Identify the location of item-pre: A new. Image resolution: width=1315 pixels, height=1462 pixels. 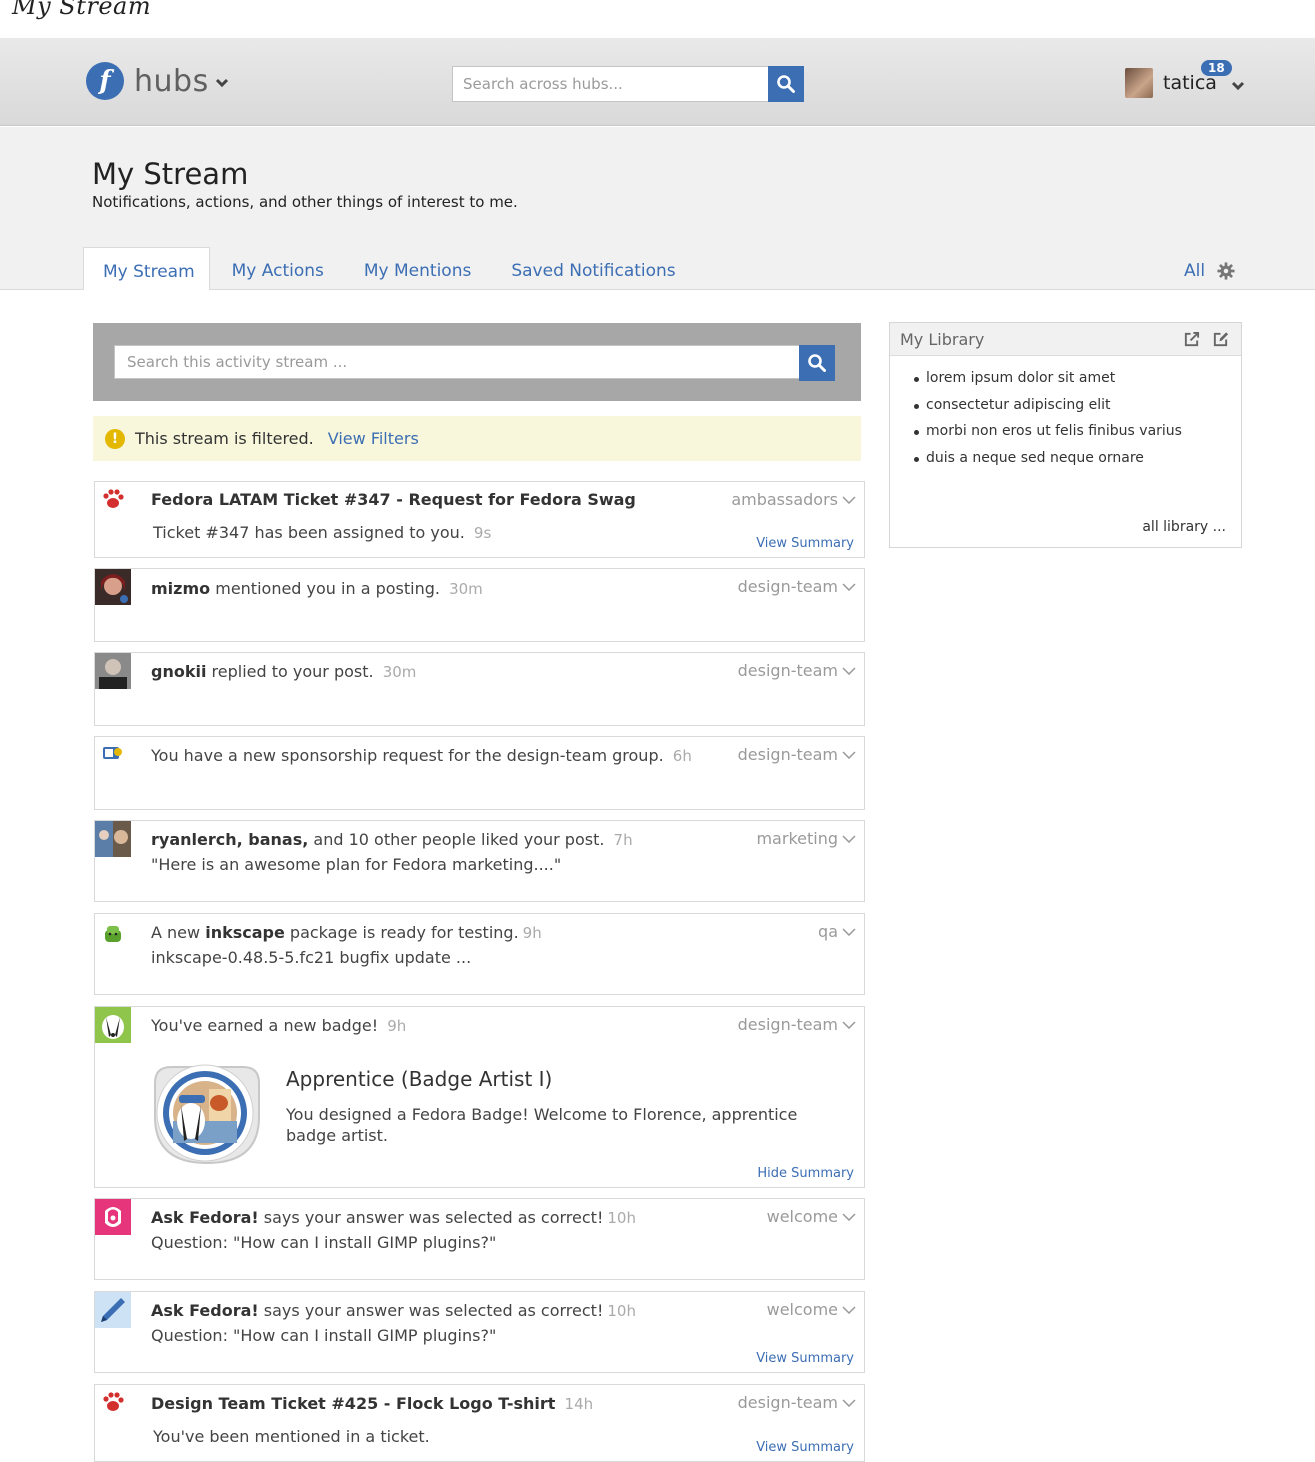
(176, 932).